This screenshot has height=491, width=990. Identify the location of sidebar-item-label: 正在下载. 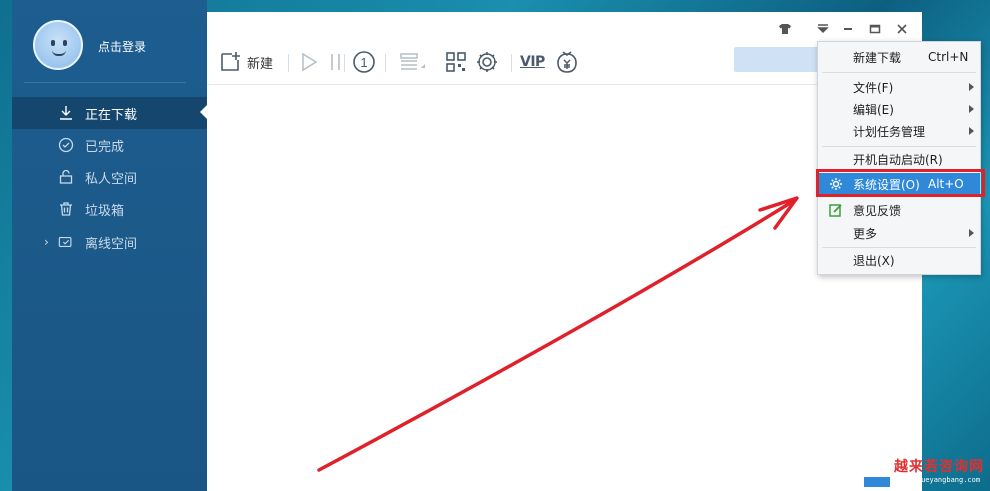
(111, 115).